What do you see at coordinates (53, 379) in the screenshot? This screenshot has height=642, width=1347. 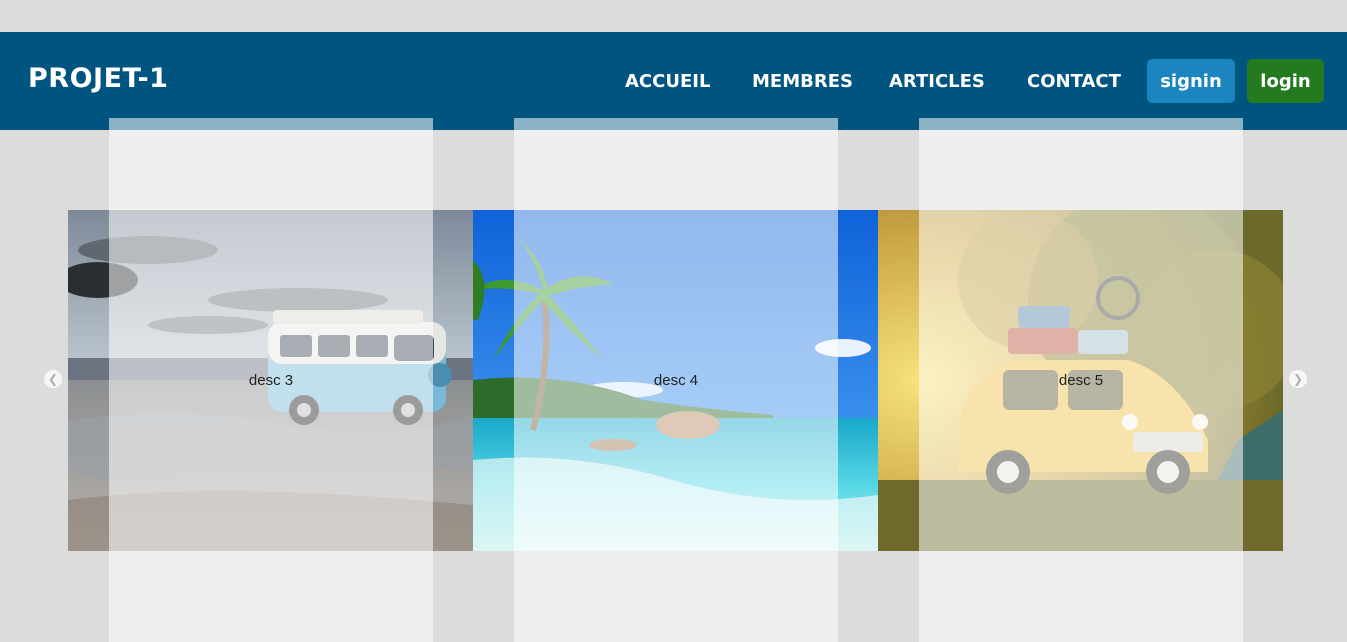 I see `chevron-left-icon: ❮` at bounding box center [53, 379].